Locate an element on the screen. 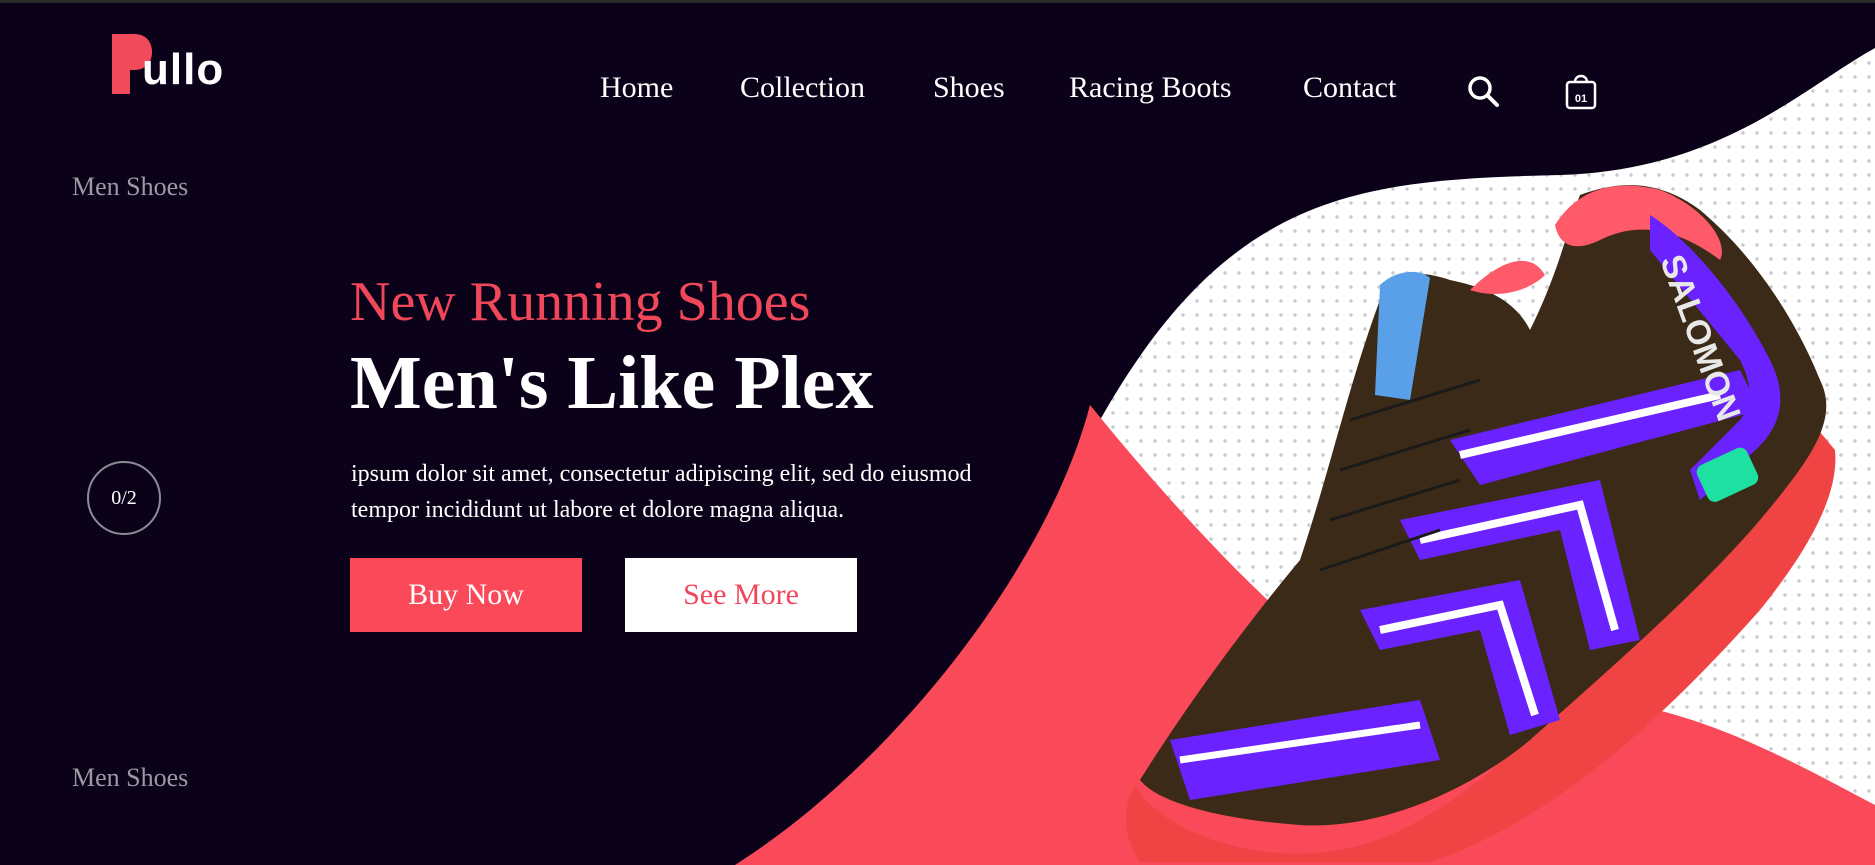 The width and height of the screenshot is (1875, 865). side-label-bottom: Men Shoes is located at coordinates (130, 777).